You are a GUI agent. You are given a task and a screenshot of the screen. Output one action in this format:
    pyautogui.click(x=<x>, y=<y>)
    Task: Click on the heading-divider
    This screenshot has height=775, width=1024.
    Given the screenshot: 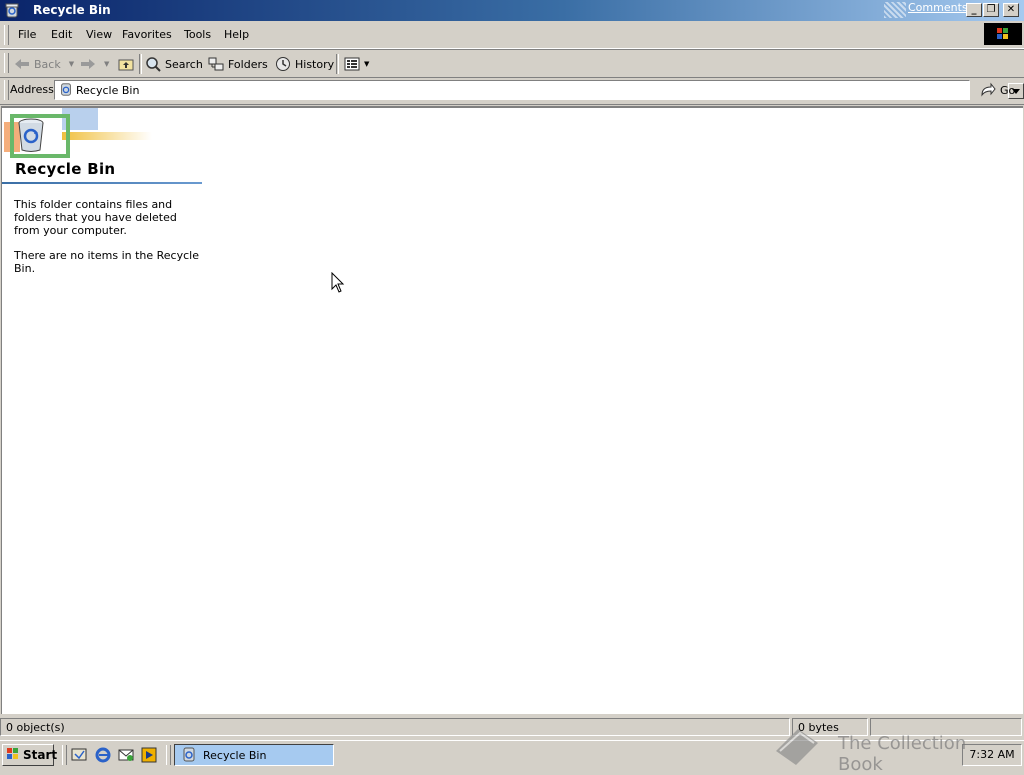 What is the action you would take?
    pyautogui.click(x=102, y=183)
    